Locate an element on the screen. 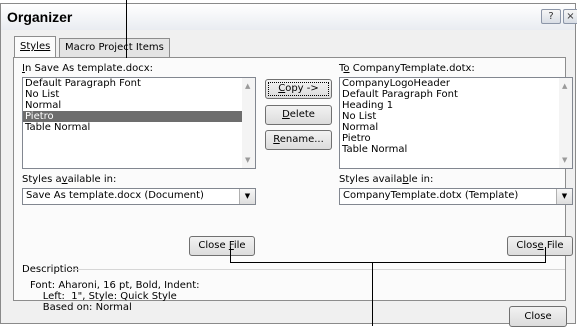  tab-styles: Styles is located at coordinates (35, 46).